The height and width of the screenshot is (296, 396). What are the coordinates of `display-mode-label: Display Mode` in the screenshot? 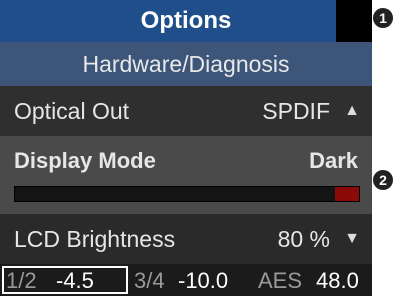 It's located at (85, 160).